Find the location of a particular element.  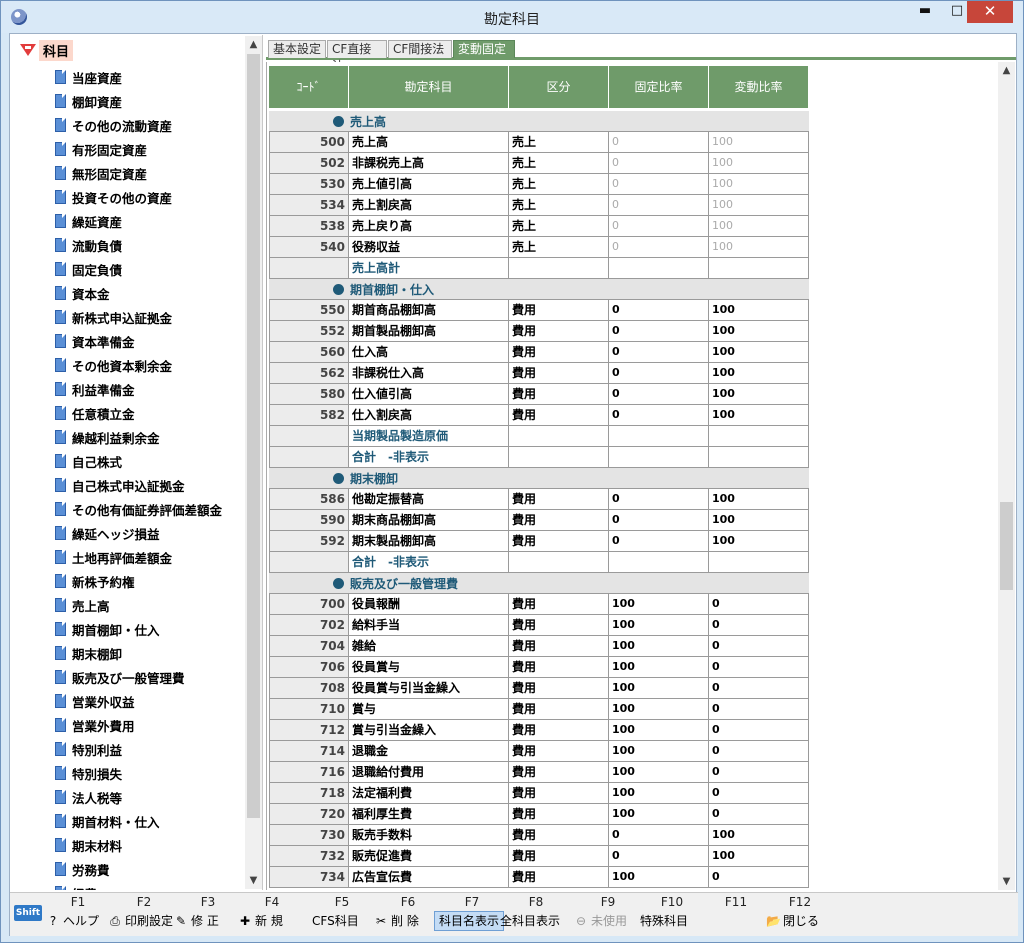

header-variable-ratio: 変動比率 is located at coordinates (759, 87).